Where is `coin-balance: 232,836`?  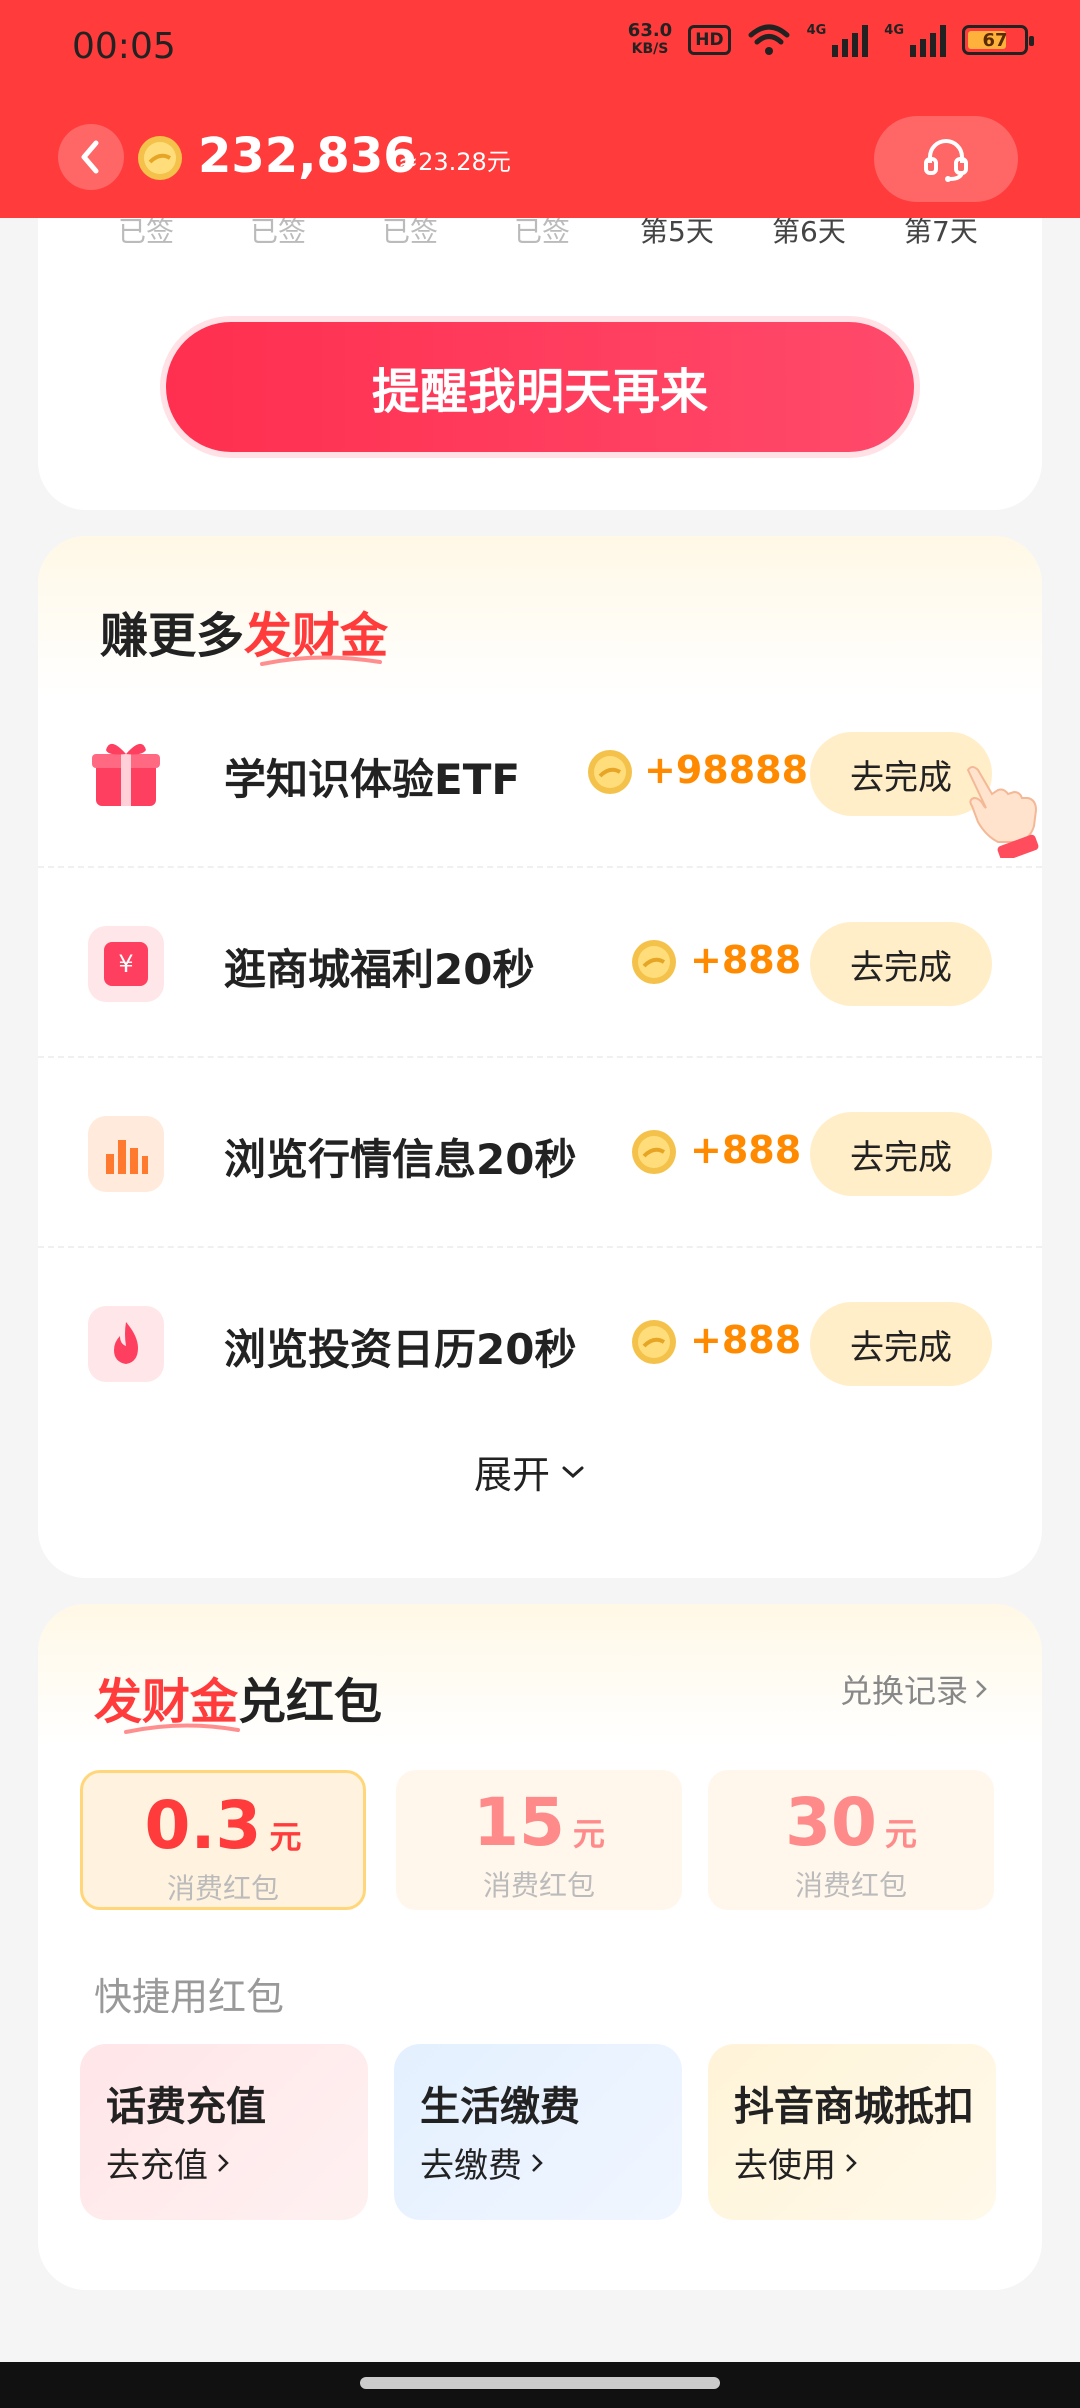 coin-balance: 232,836 is located at coordinates (307, 156).